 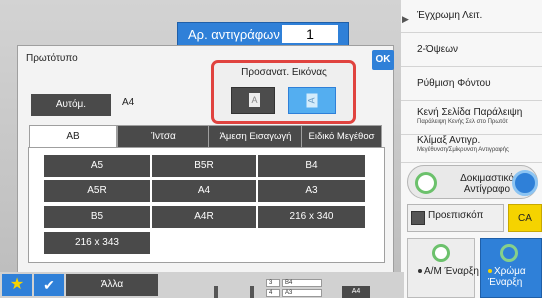 I want to click on auto-size-button: Αυτόμ., so click(x=71, y=105).